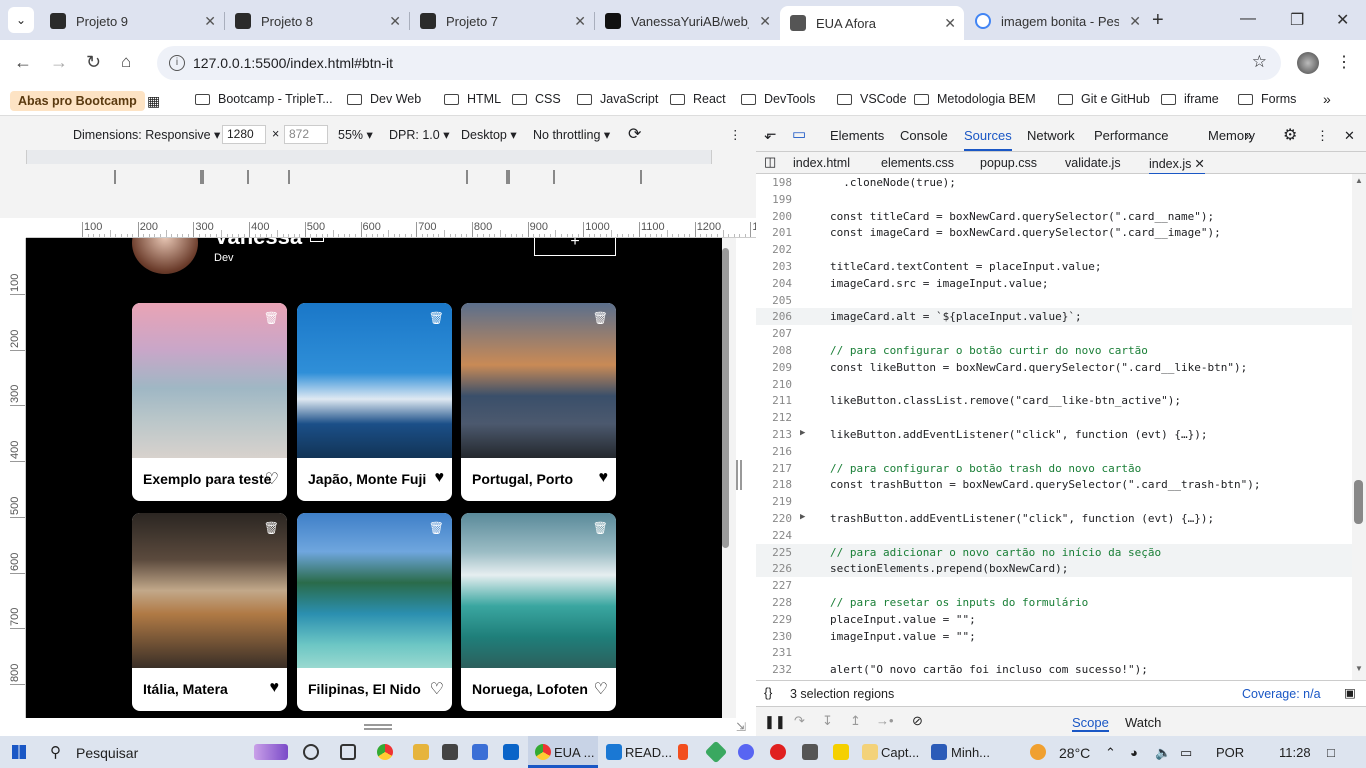 The height and width of the screenshot is (768, 1366). I want to click on deactivate-breakpoints-icon: ⊘, so click(917, 721).